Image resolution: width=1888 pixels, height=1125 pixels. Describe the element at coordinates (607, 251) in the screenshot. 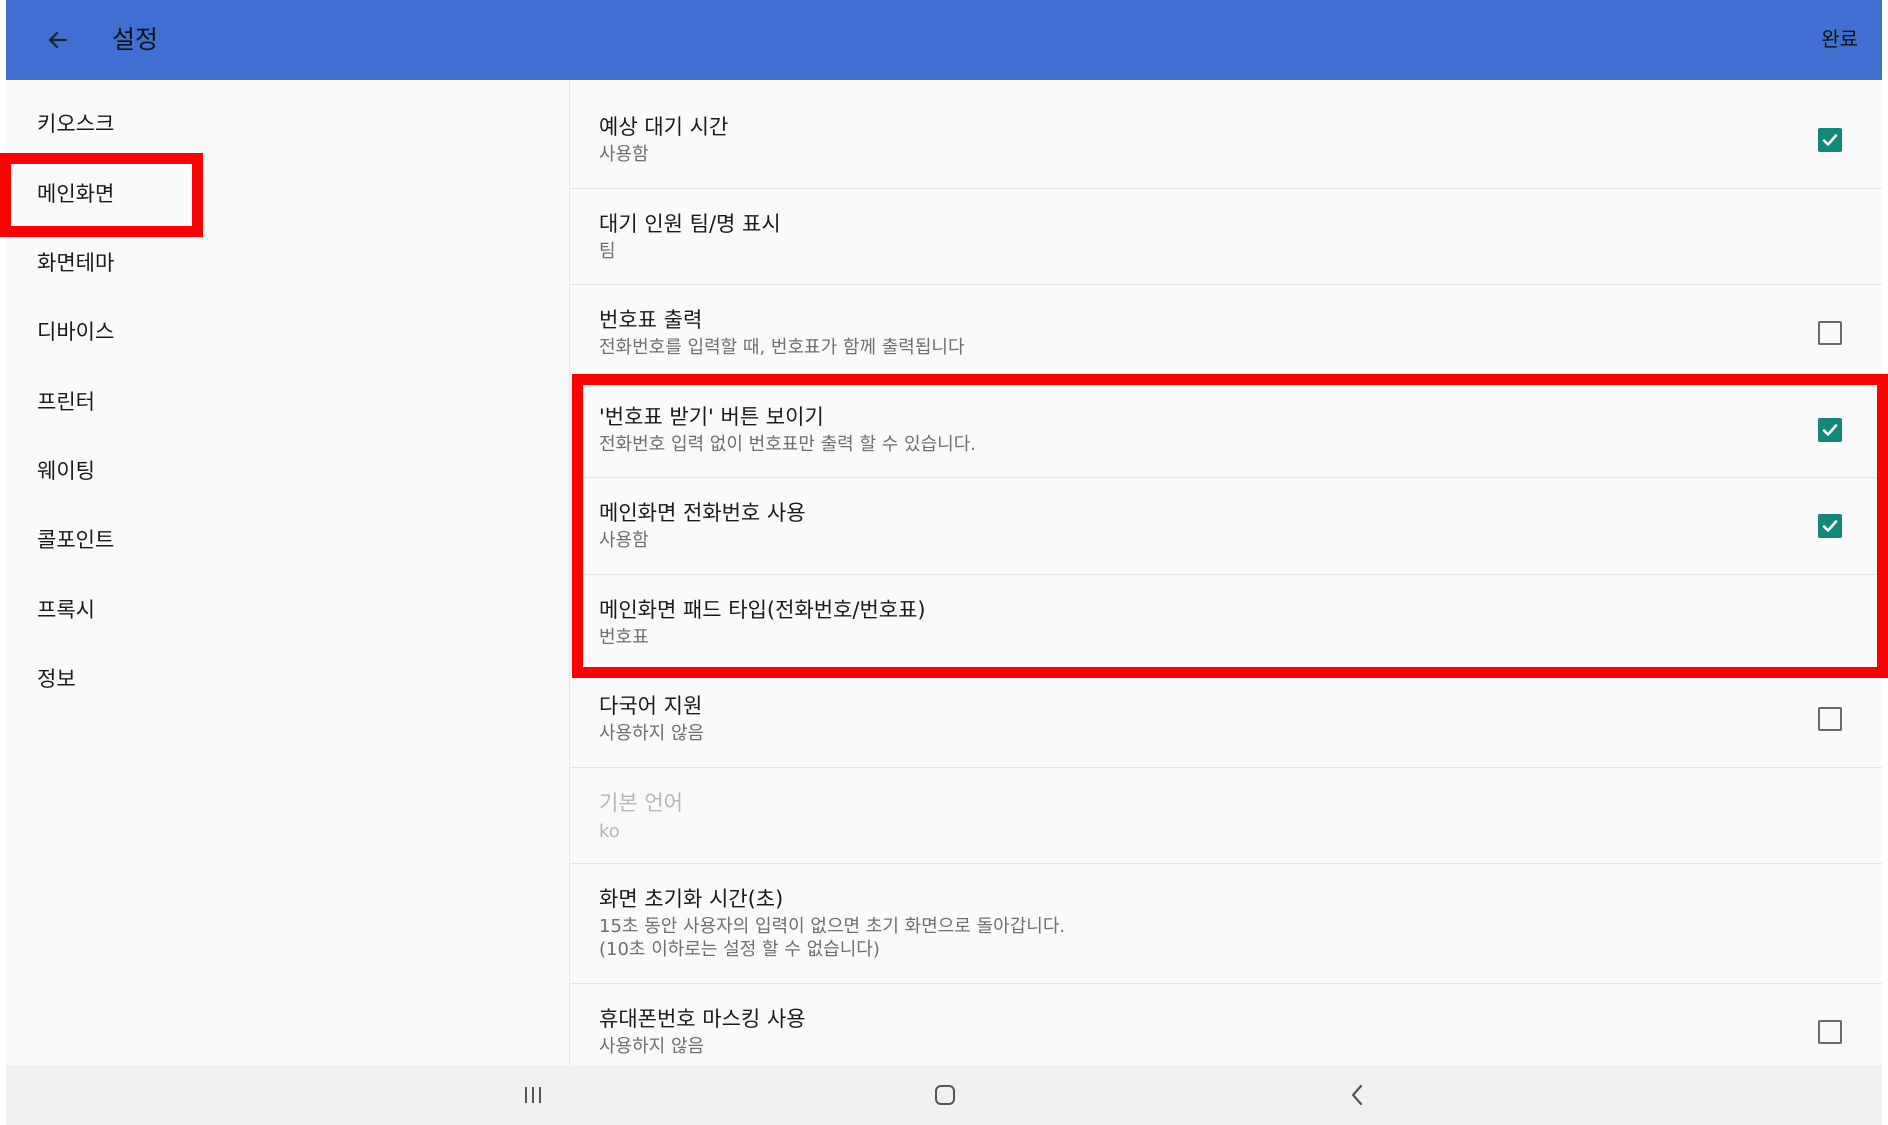

I see `setting-summary: 팀` at that location.